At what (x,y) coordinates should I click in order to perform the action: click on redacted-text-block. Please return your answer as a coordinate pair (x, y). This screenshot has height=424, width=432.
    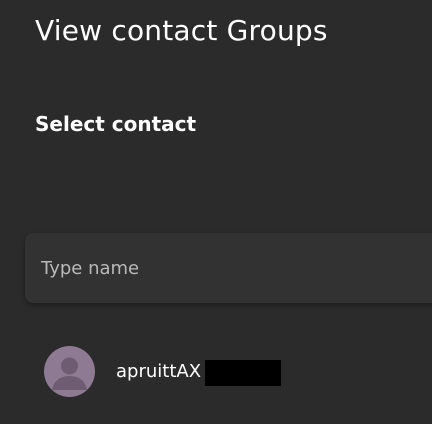
    Looking at the image, I should click on (243, 372).